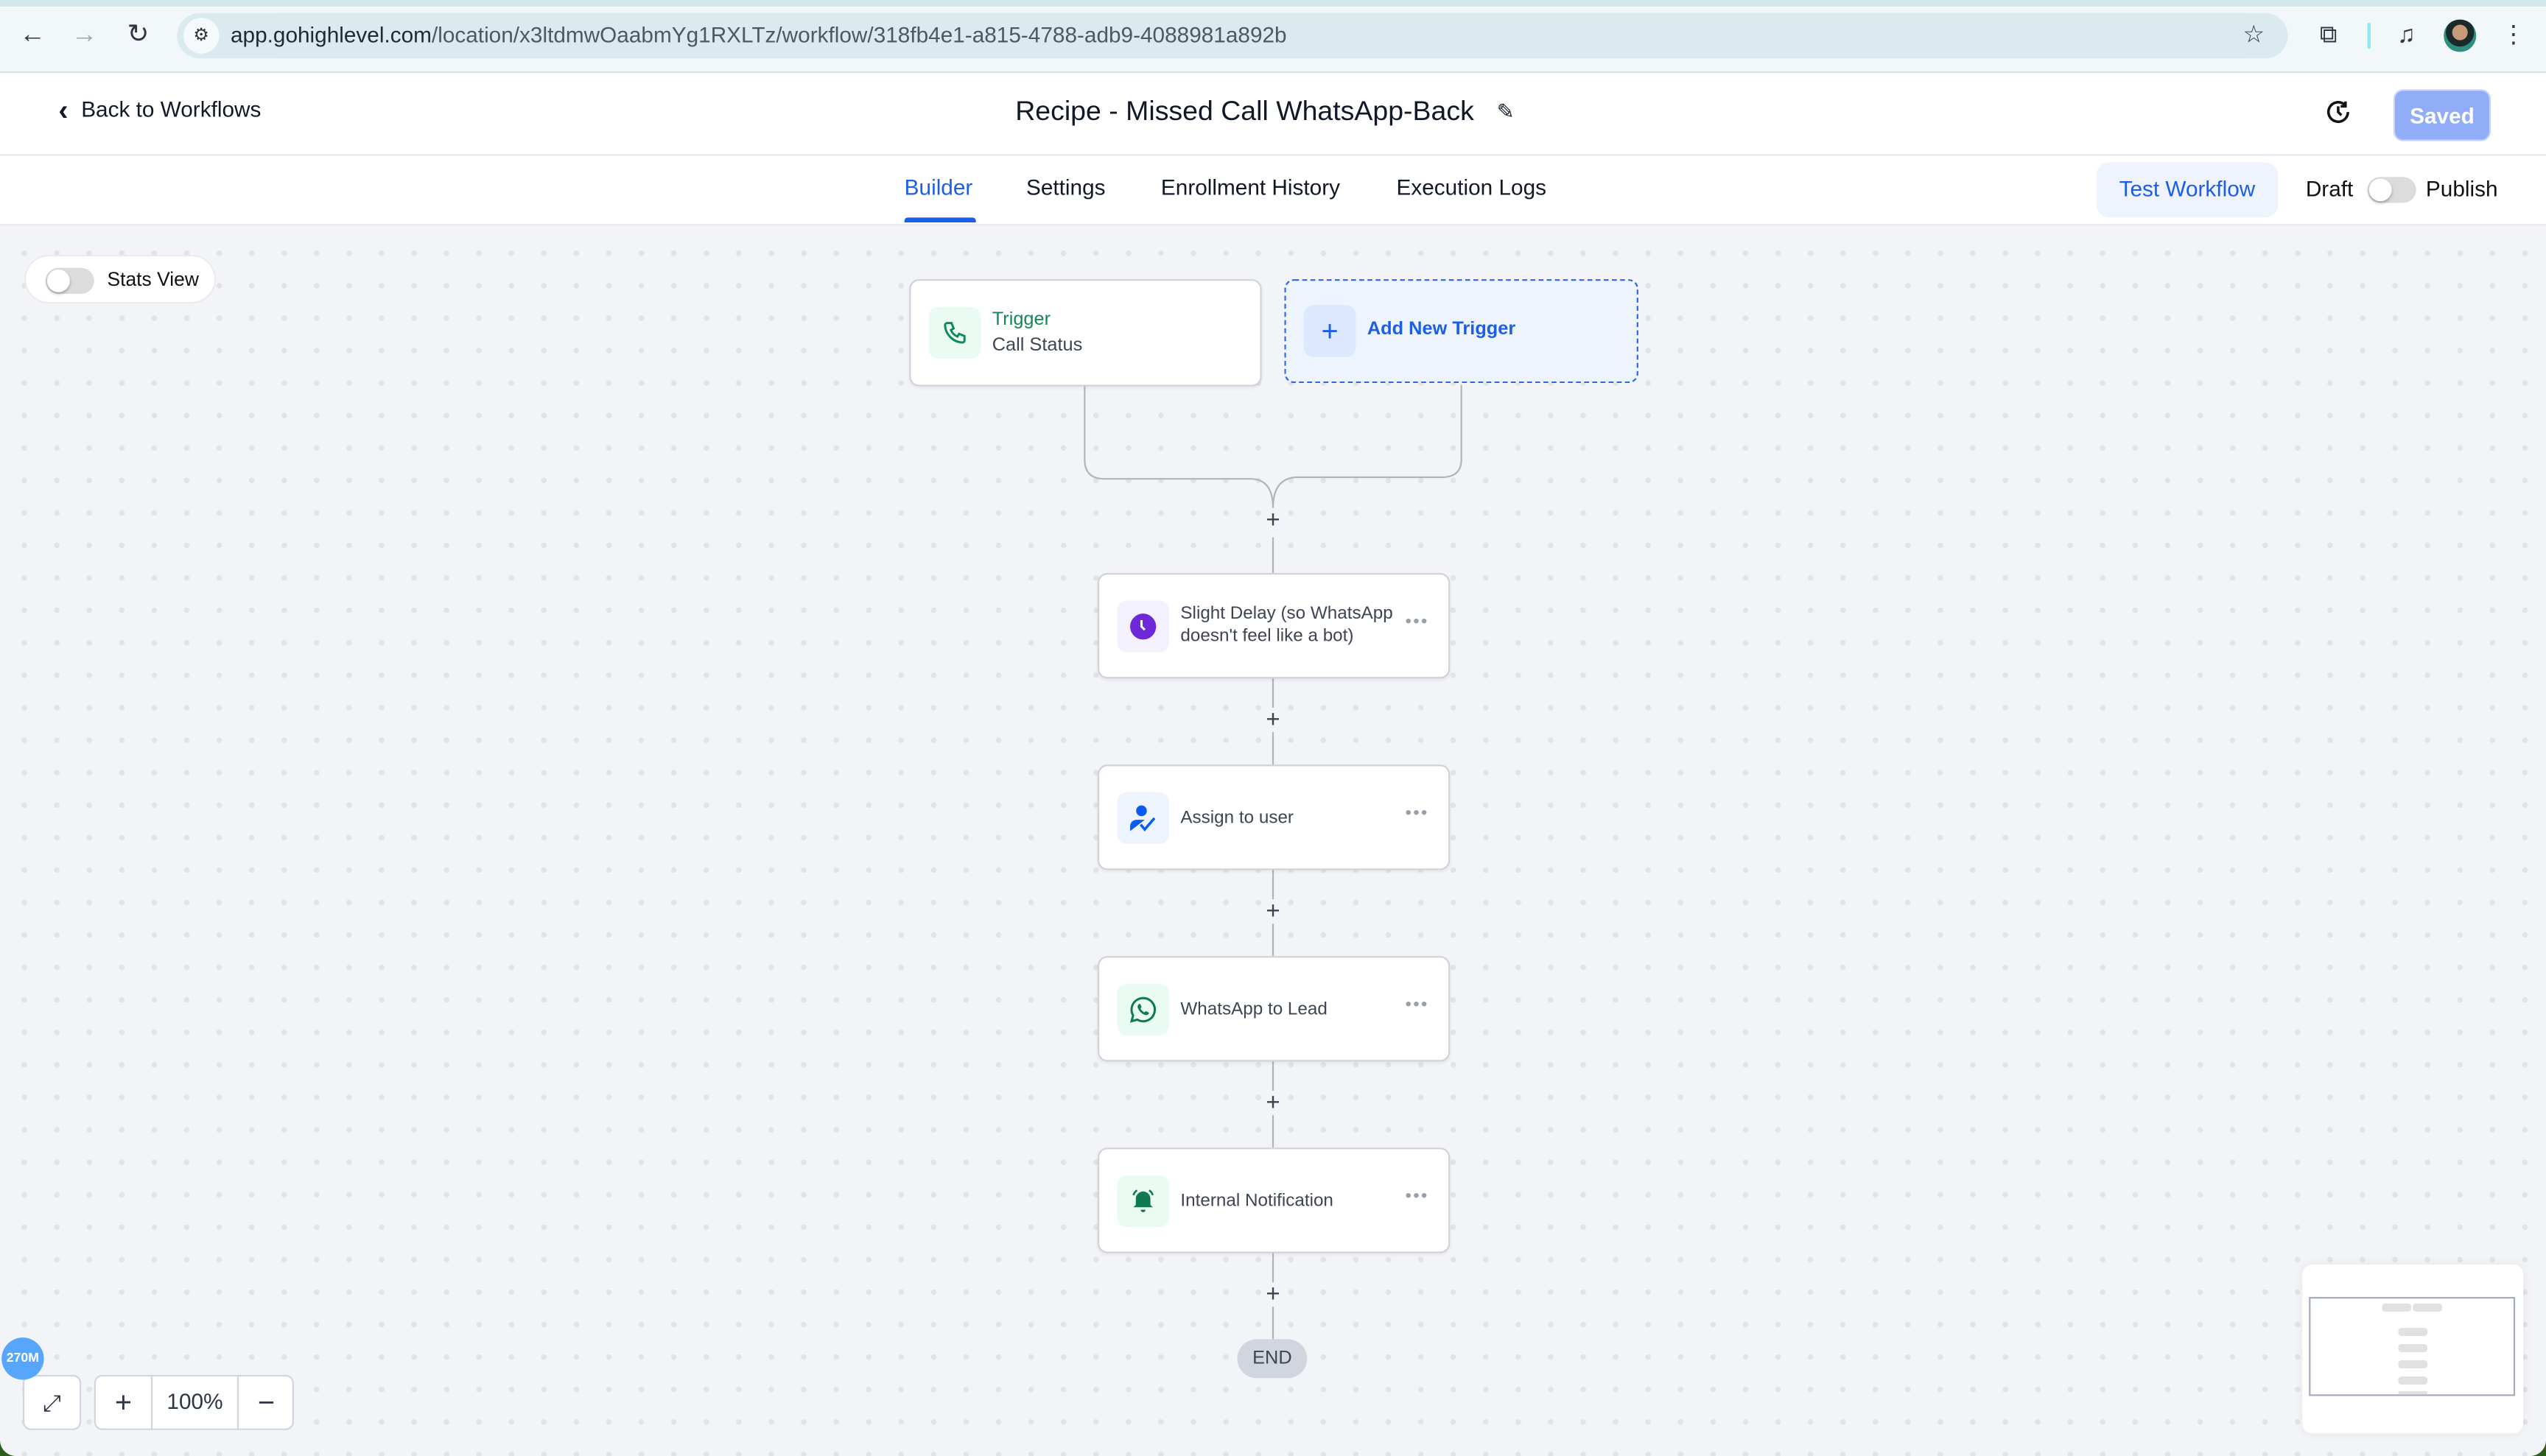 This screenshot has width=2546, height=1456. Describe the element at coordinates (2369, 35) in the screenshot. I see `toolbar-divider` at that location.